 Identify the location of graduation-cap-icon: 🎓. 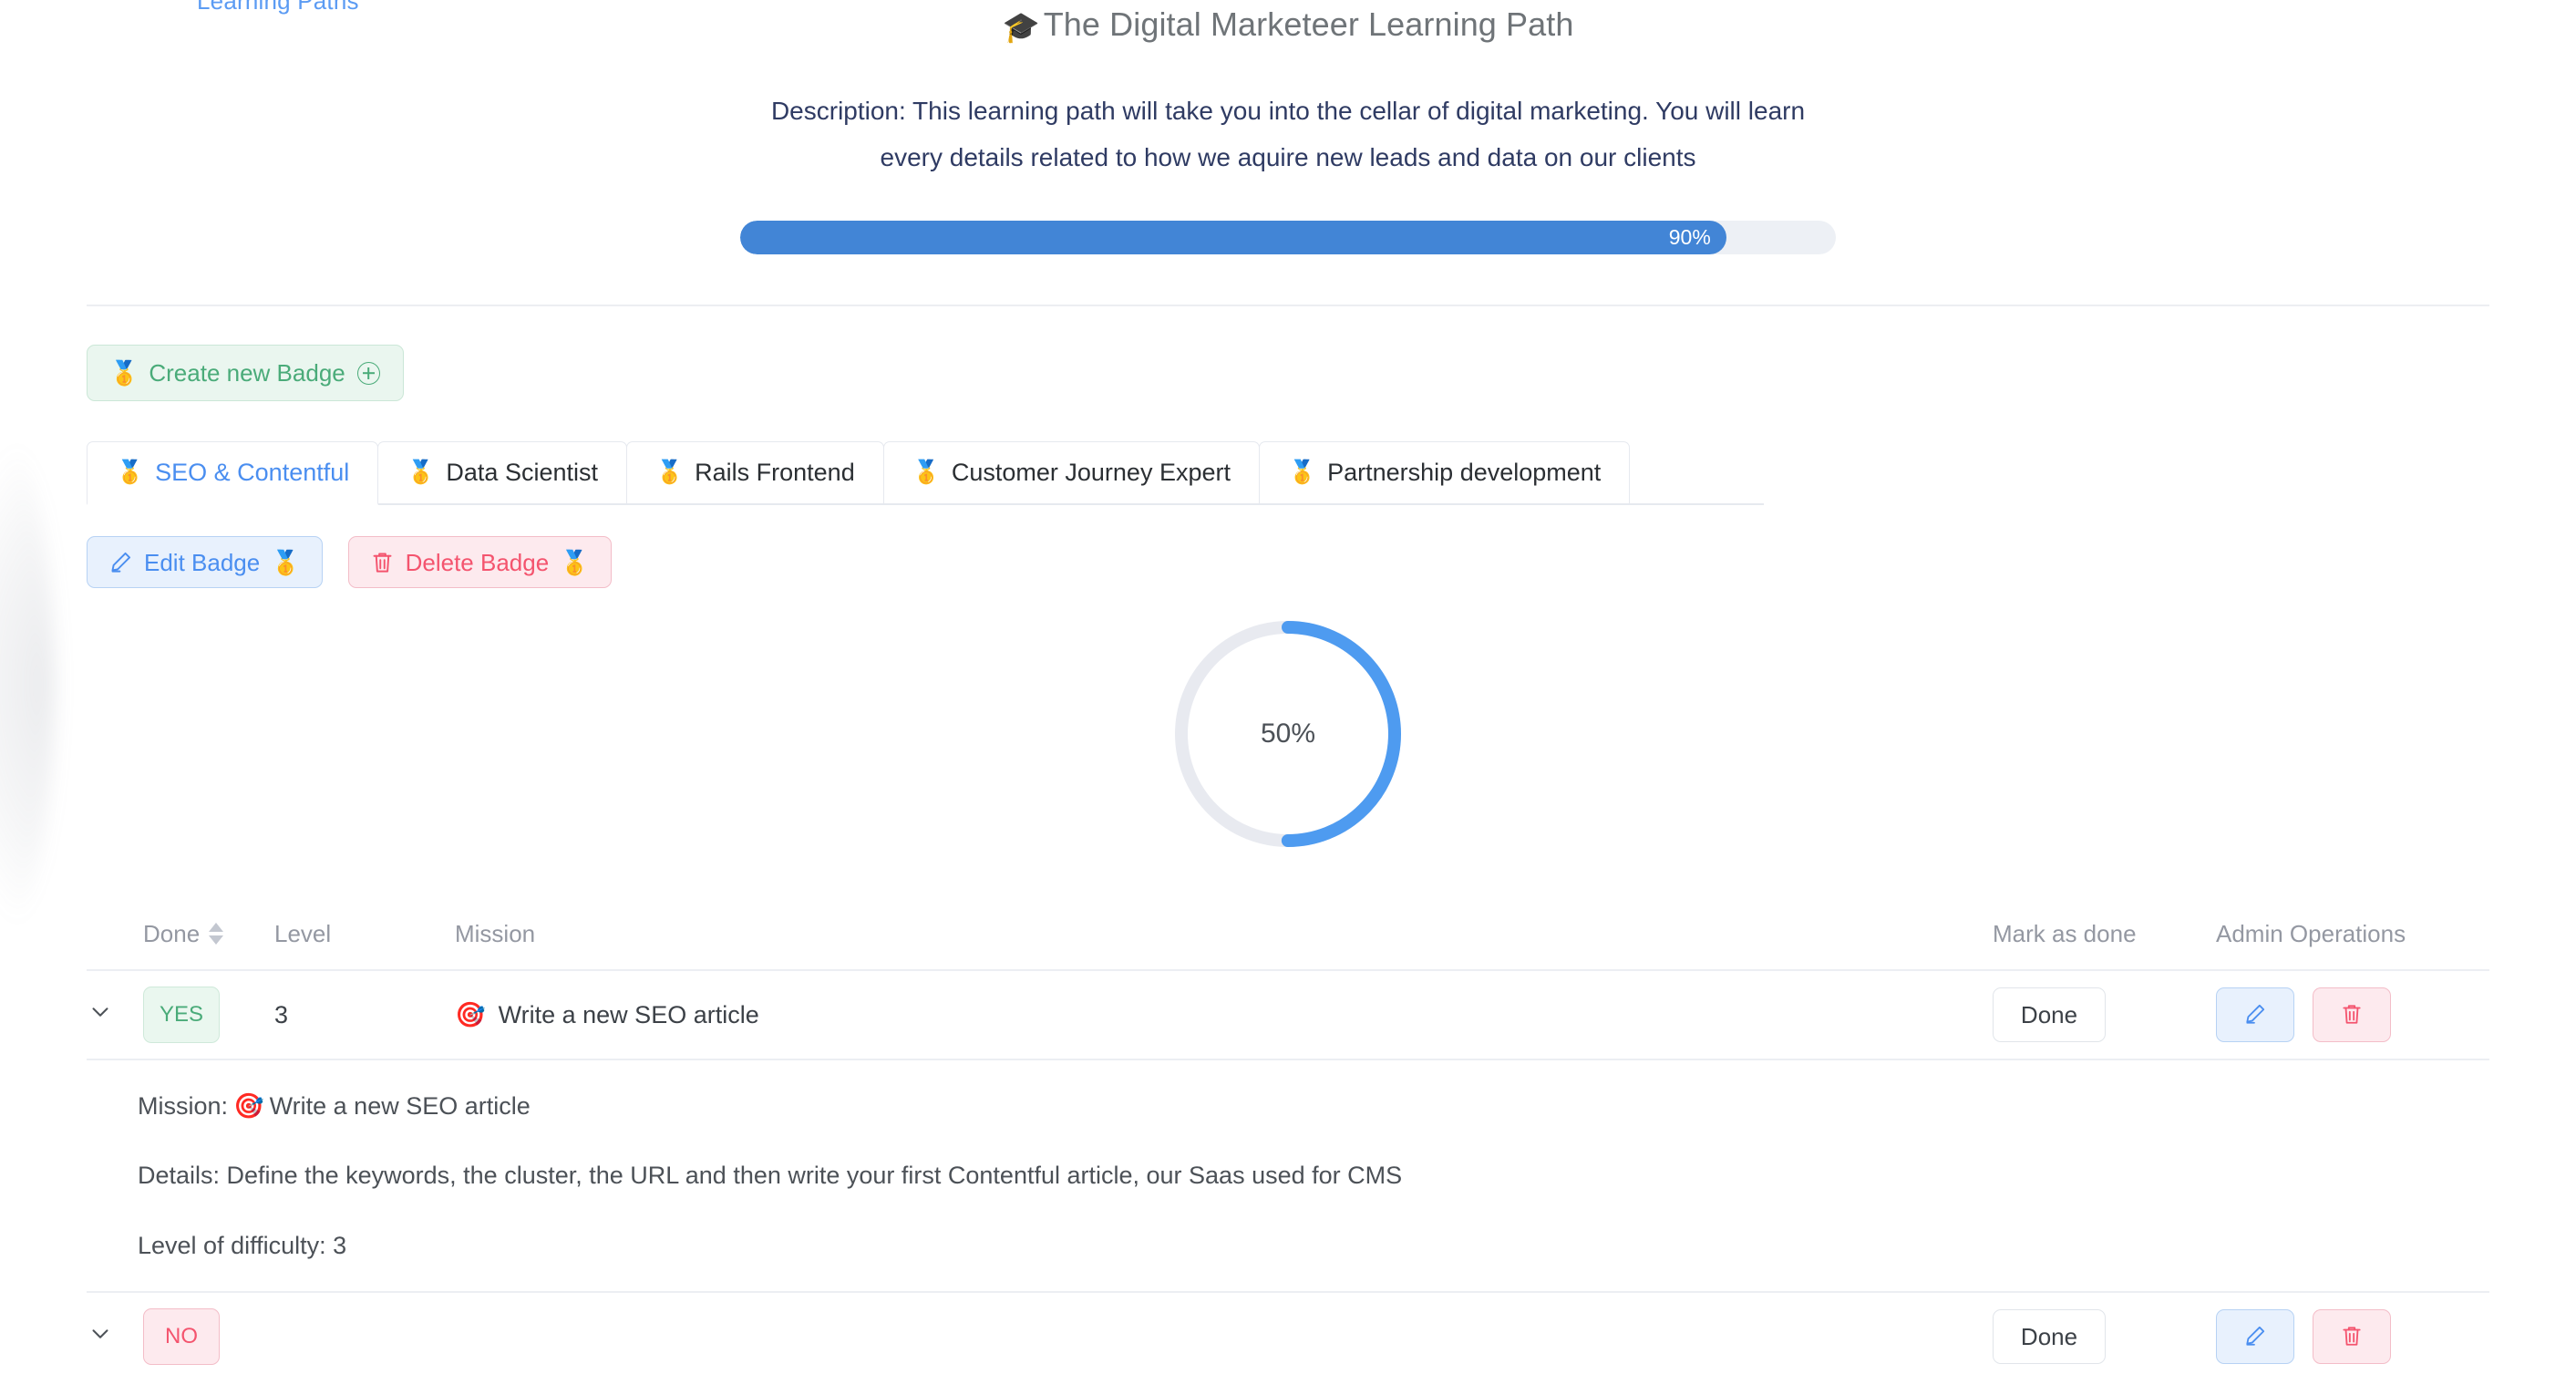
(1021, 27).